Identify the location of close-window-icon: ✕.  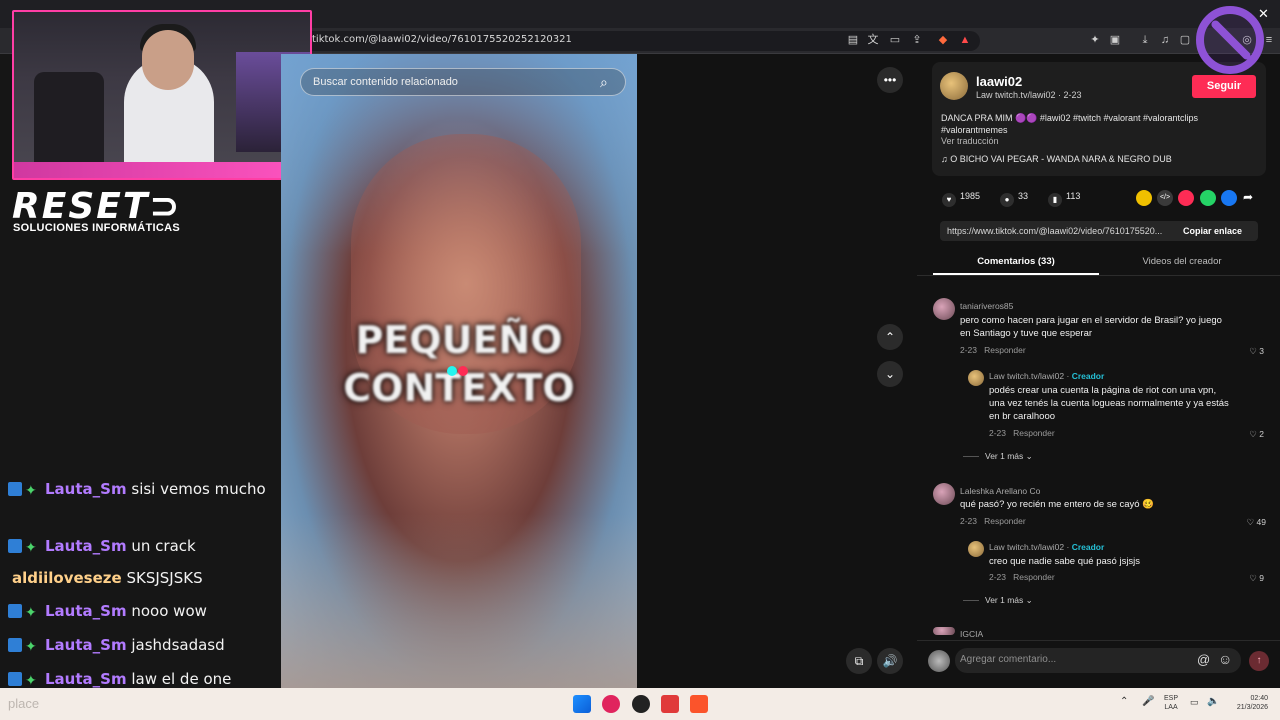
(1263, 14).